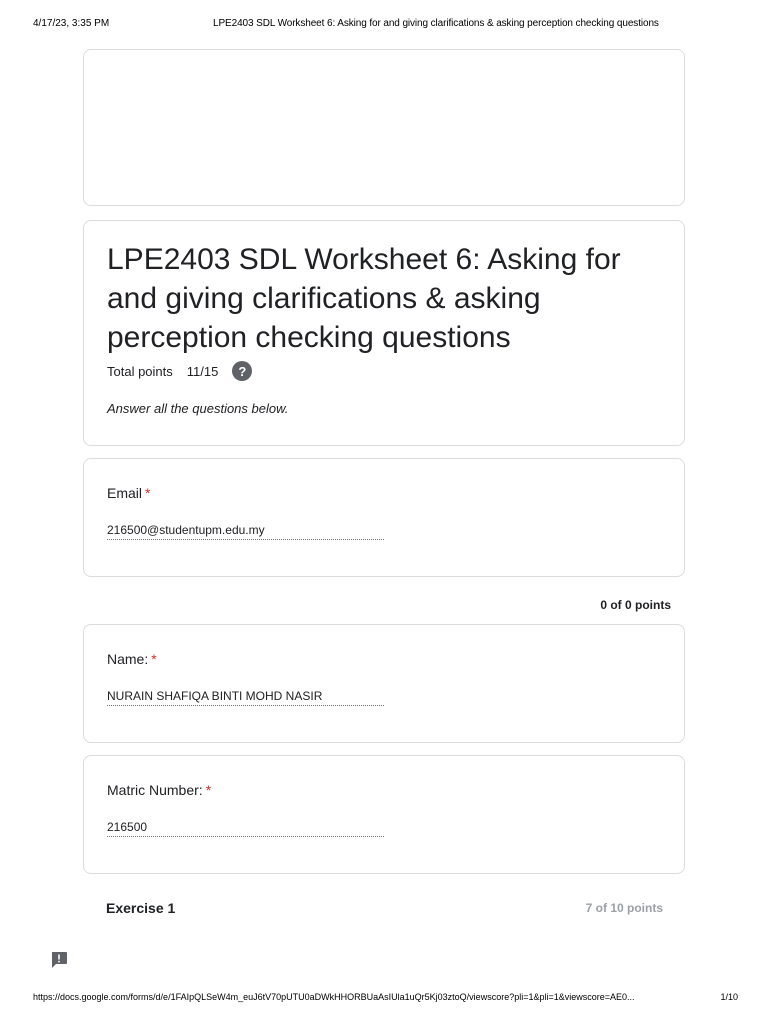 Image resolution: width=768 pixels, height=1024 pixels. What do you see at coordinates (624, 908) in the screenshot?
I see `exercise-section-points: 7 of 10 points` at bounding box center [624, 908].